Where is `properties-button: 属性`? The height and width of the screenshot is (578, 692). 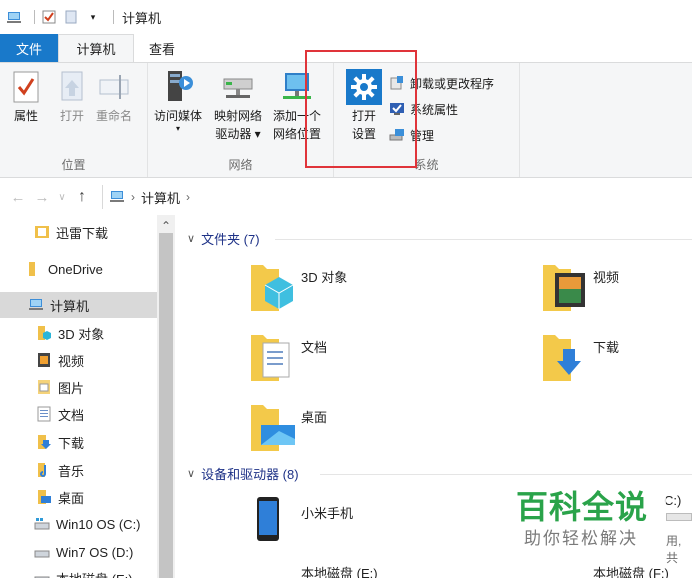
properties-button: 属性 is located at coordinates (26, 97).